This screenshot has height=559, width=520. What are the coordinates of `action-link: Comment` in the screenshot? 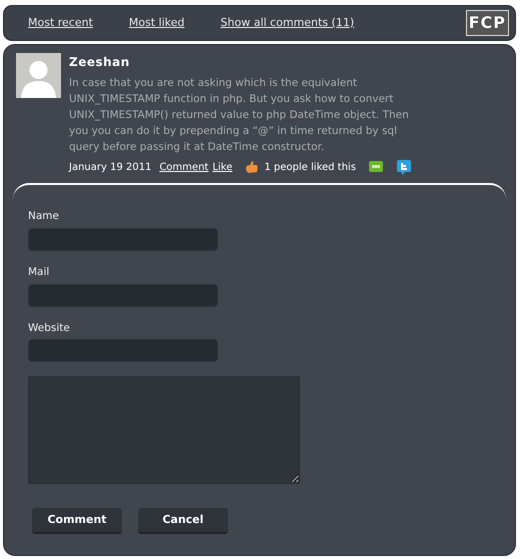 It's located at (183, 167).